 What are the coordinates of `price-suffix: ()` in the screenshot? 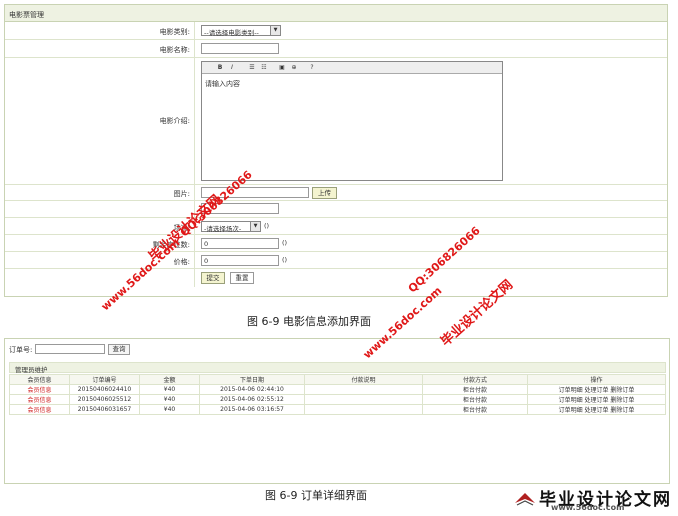 It's located at (285, 260).